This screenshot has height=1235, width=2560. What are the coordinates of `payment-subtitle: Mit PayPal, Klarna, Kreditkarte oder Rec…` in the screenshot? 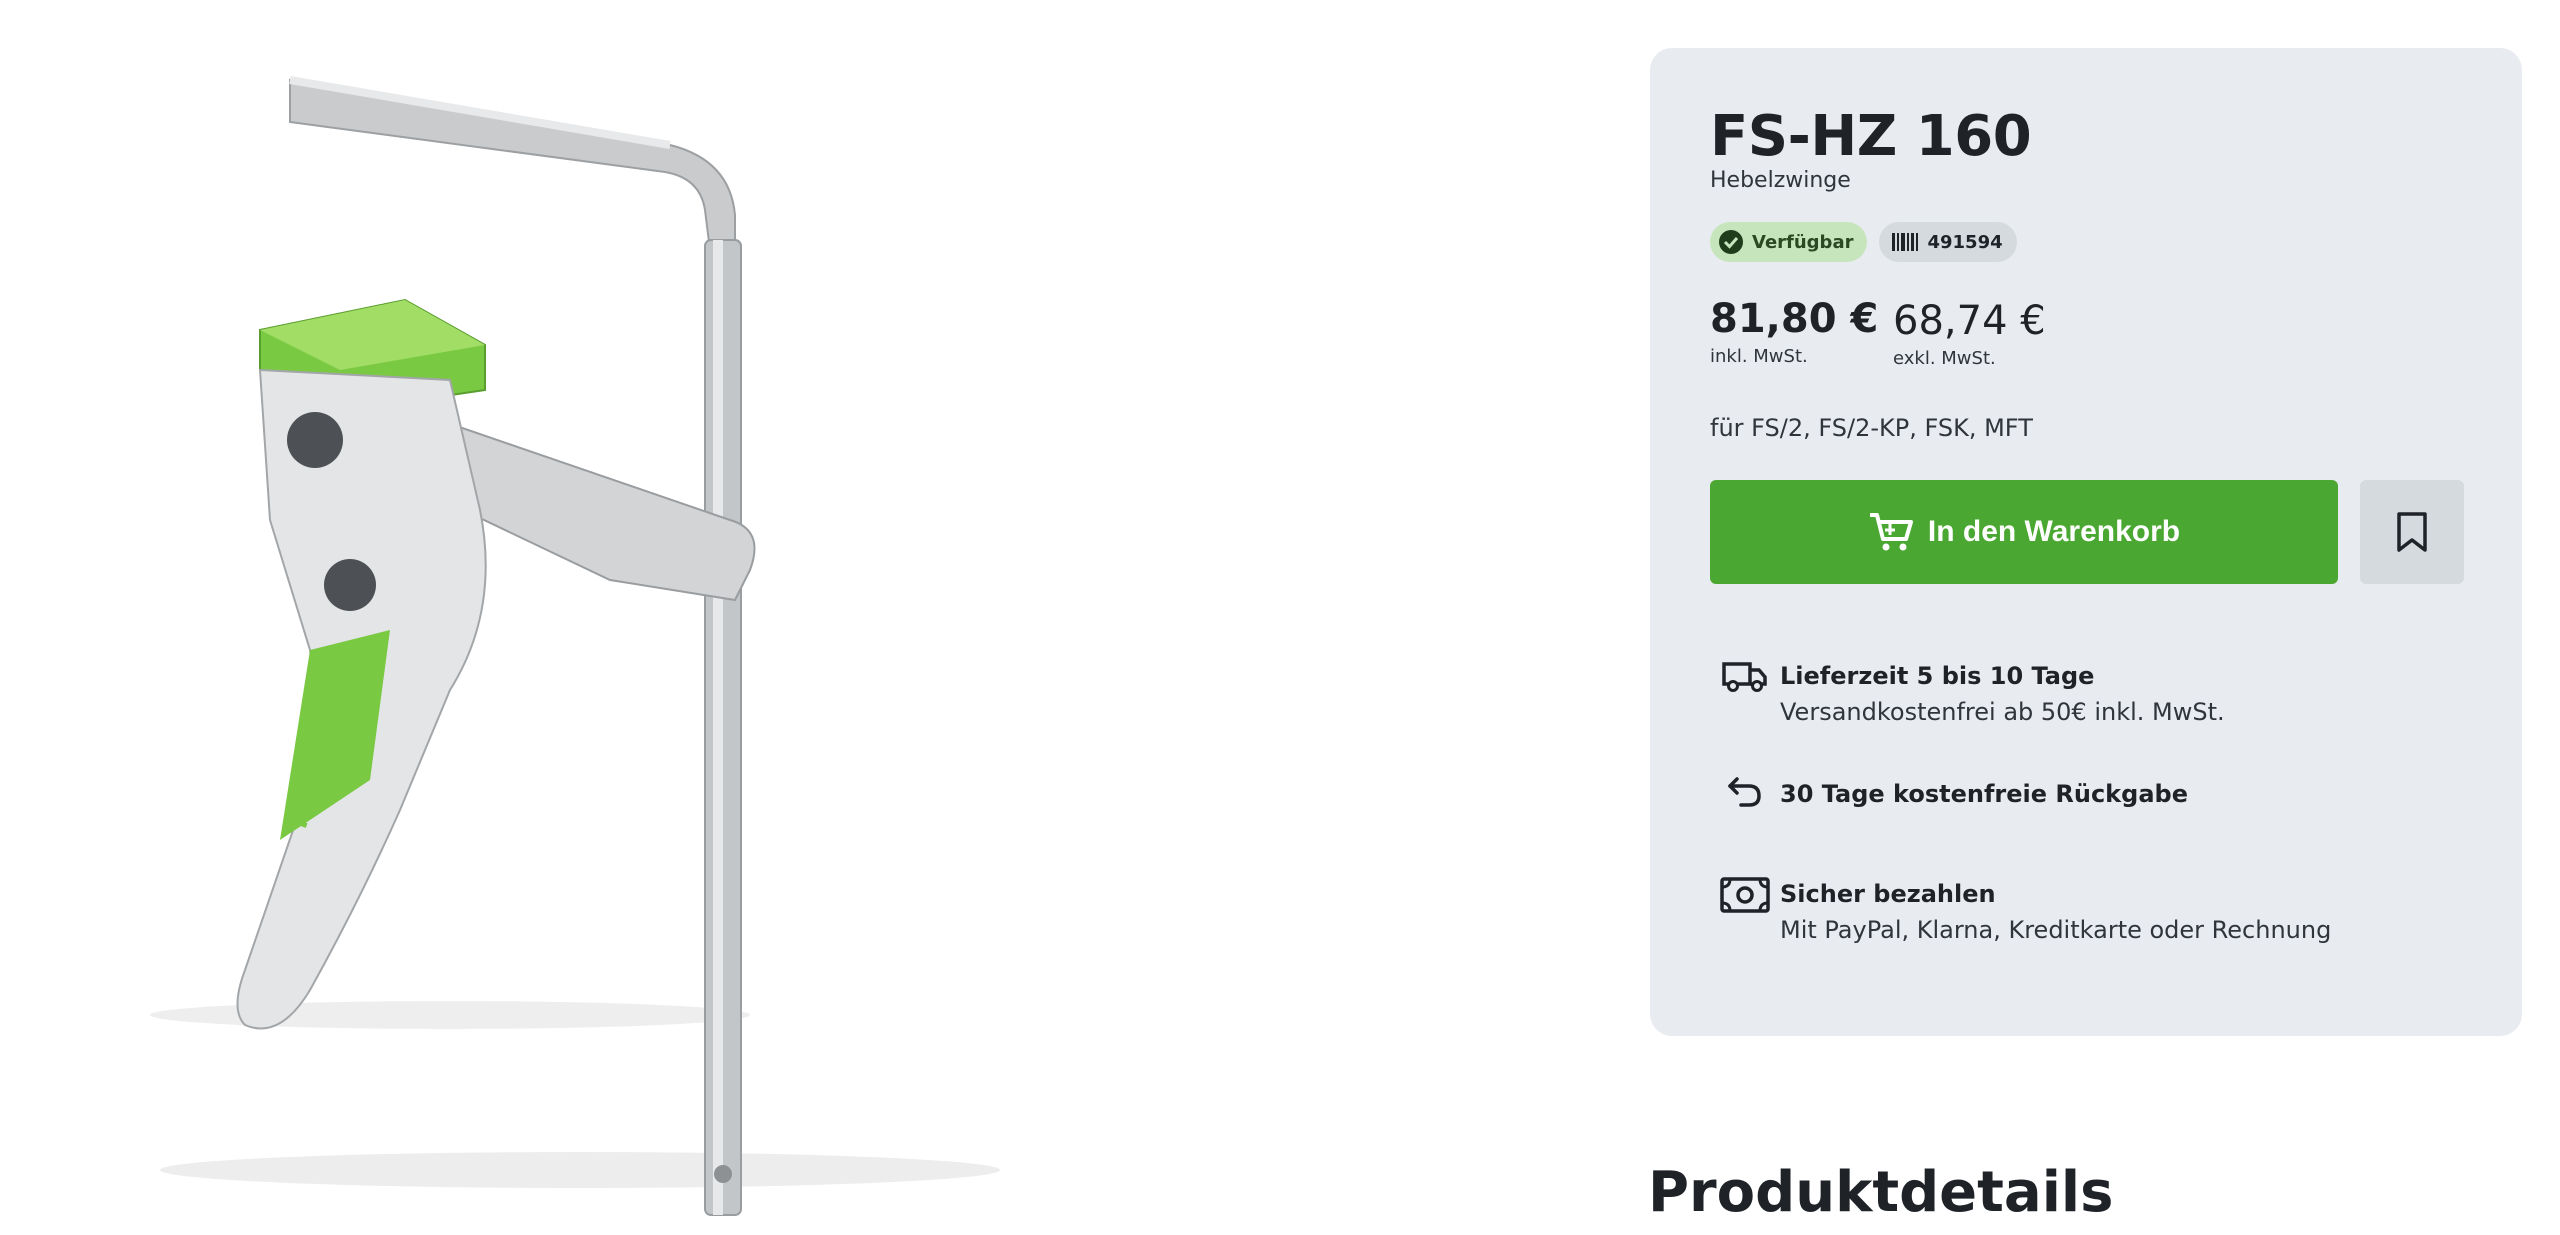 It's located at (2056, 930).